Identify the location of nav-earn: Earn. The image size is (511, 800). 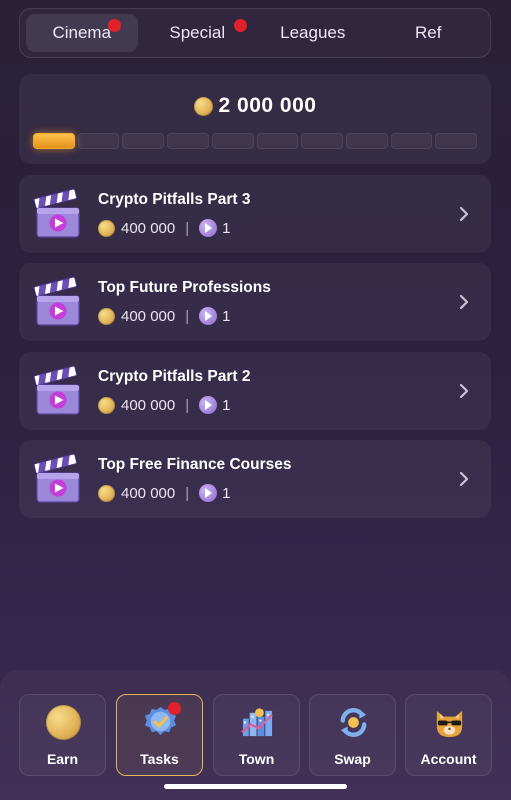
(62, 735).